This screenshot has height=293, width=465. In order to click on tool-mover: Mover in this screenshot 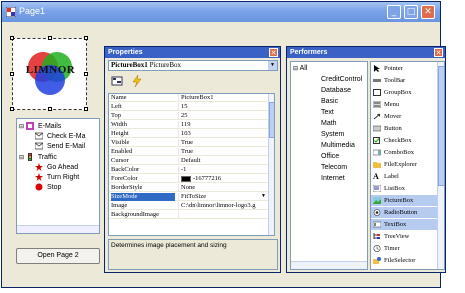, I will do `click(404, 116)`.